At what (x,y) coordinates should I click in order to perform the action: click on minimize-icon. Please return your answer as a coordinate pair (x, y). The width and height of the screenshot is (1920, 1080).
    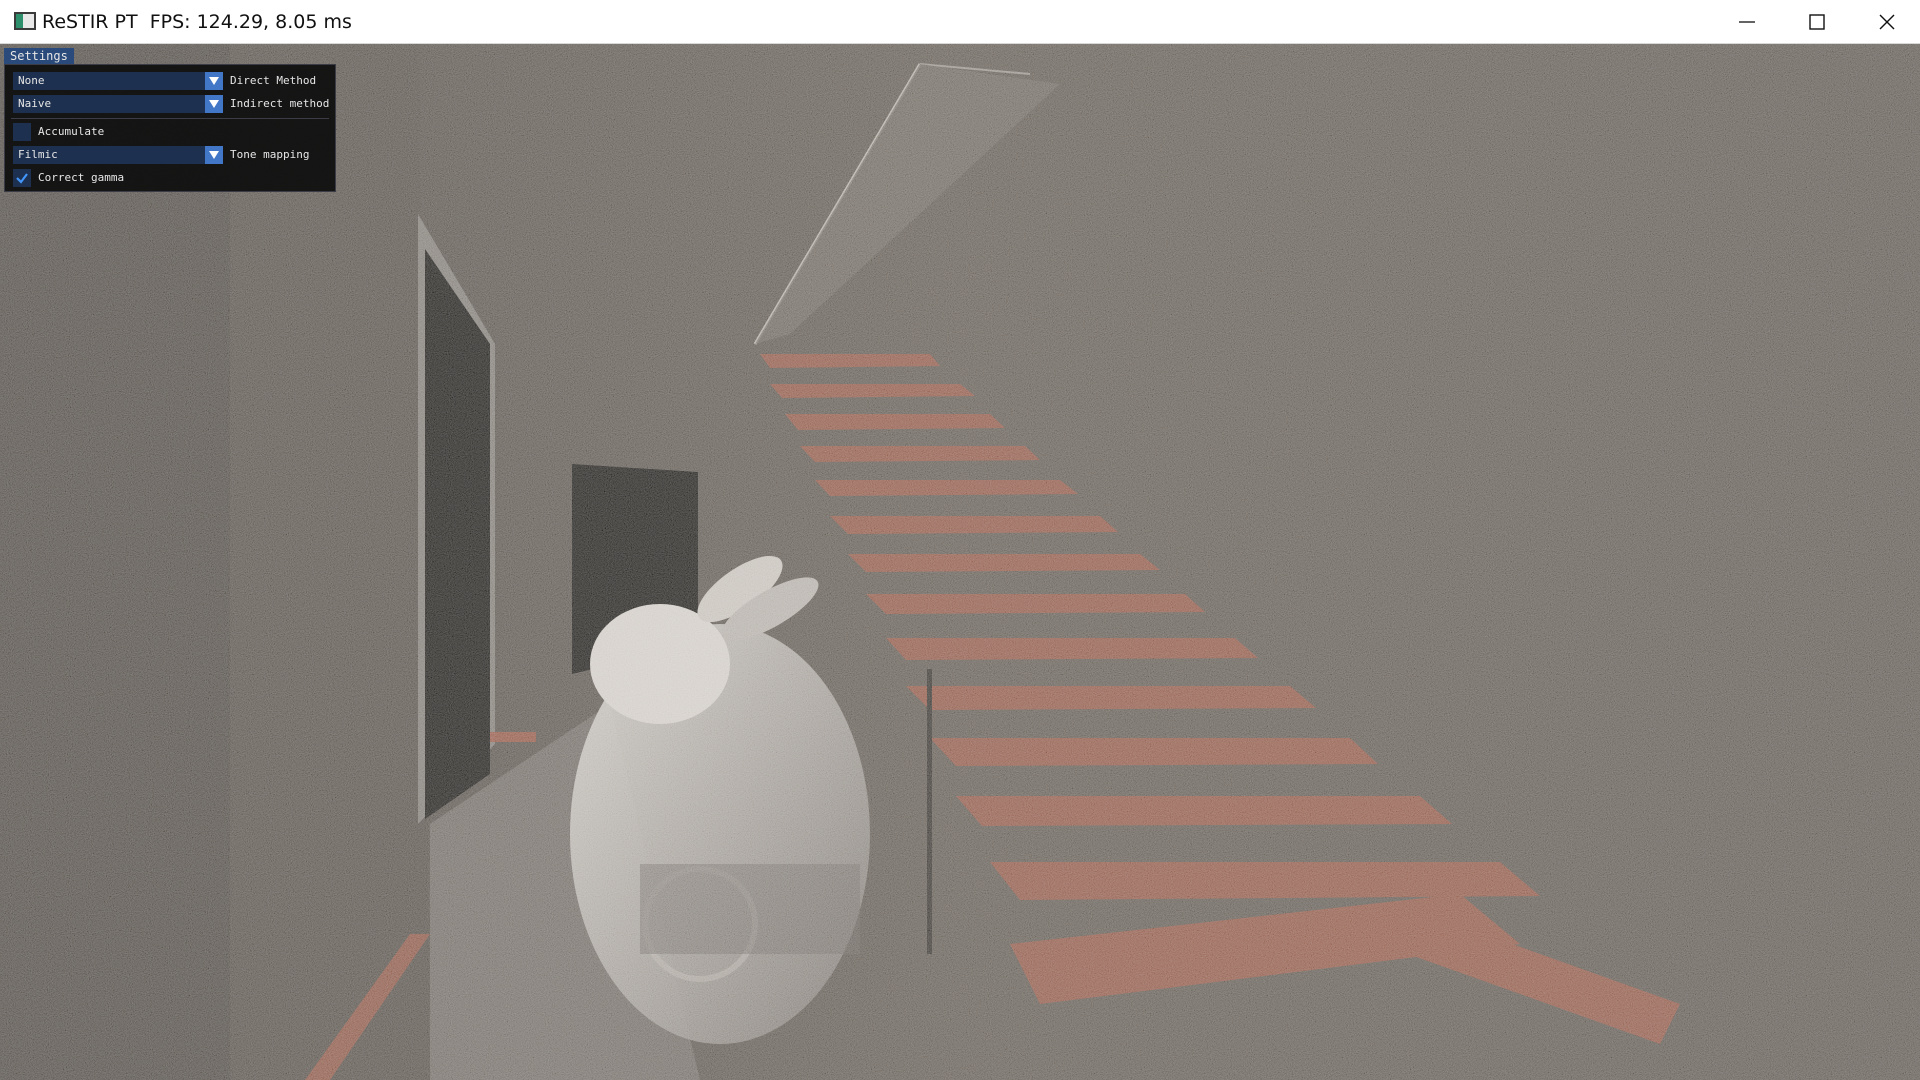
    Looking at the image, I should click on (1747, 22).